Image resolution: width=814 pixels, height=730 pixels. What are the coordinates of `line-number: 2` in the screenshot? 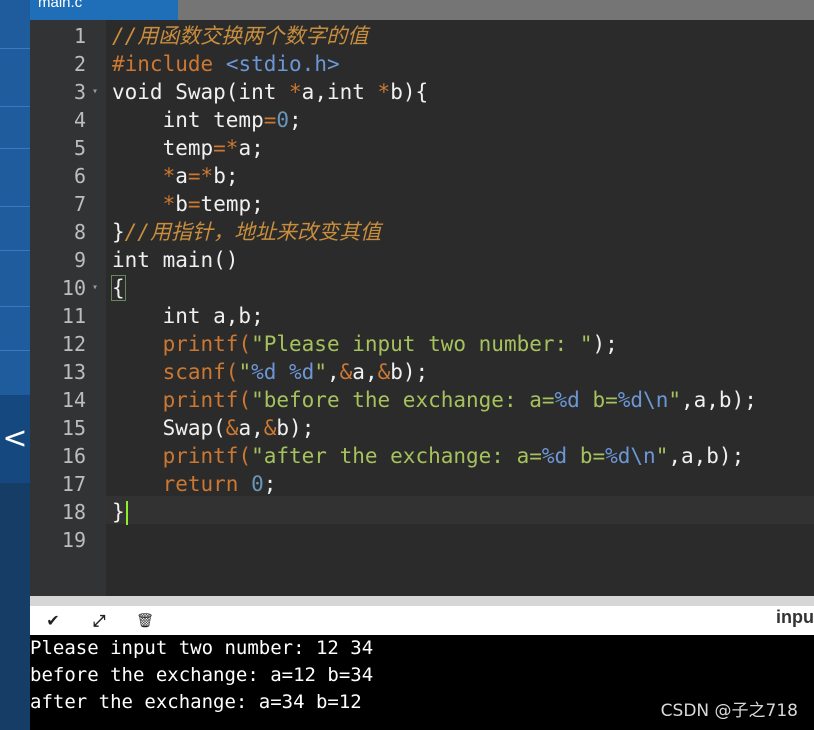 It's located at (79, 64).